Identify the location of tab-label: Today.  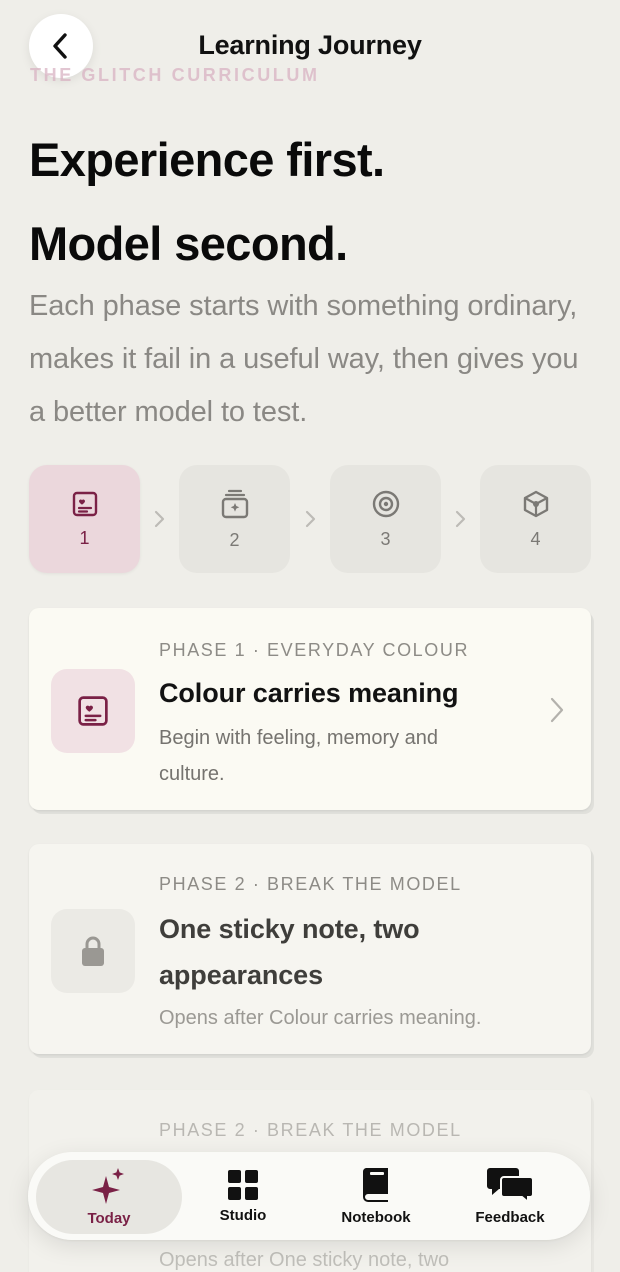
(109, 1218).